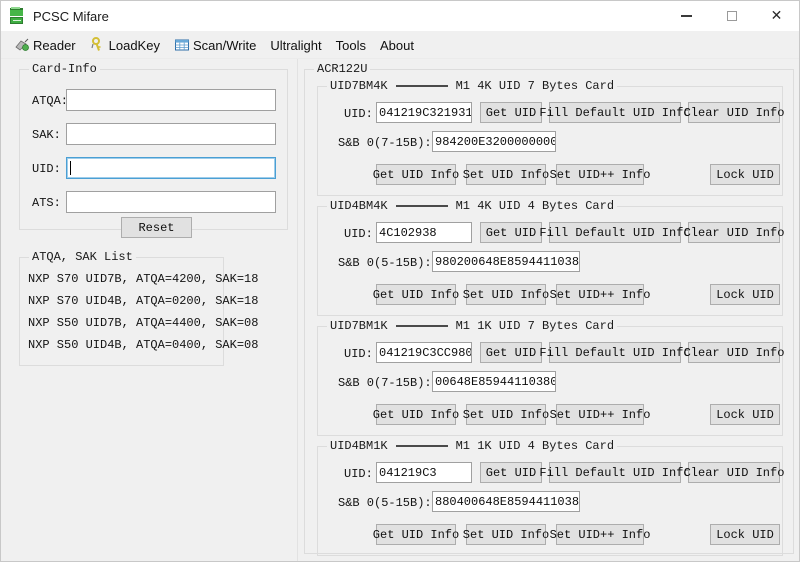 The width and height of the screenshot is (800, 562). Describe the element at coordinates (215, 45) in the screenshot. I see `menu-item-scan-write: Scan/Write` at that location.